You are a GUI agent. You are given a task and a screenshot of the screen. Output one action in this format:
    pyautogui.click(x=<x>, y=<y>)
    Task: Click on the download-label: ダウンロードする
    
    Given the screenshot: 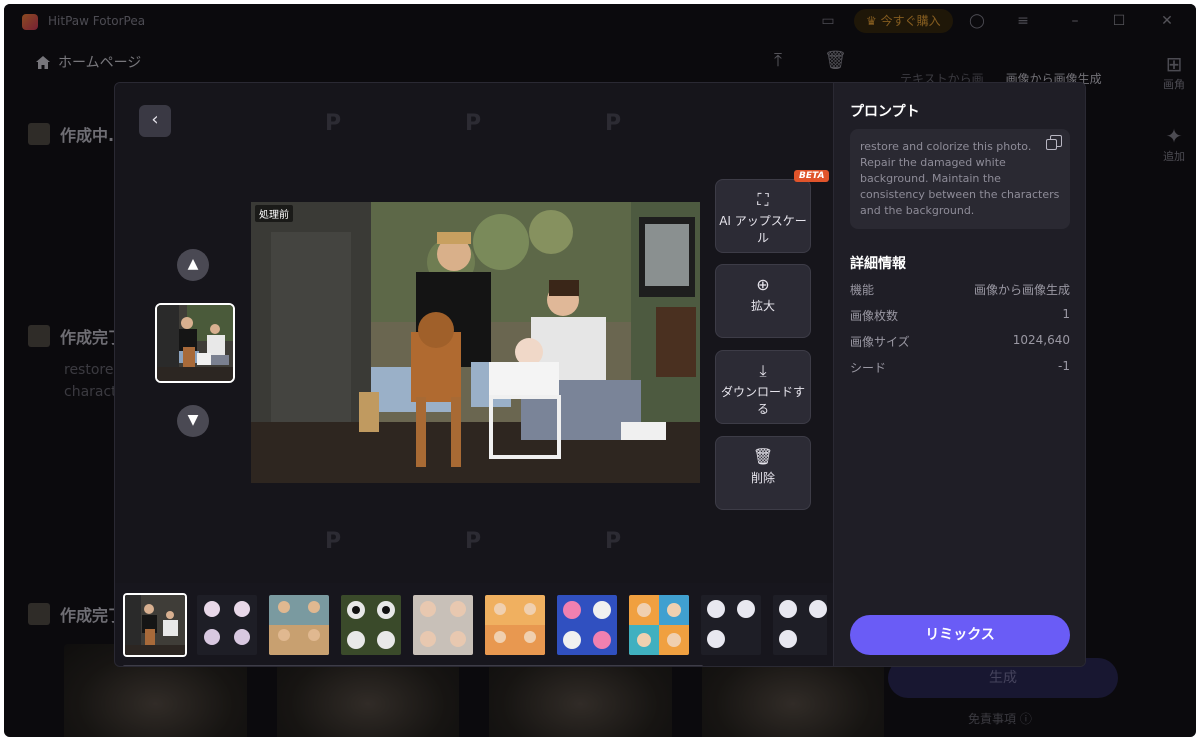 What is the action you would take?
    pyautogui.click(x=762, y=400)
    